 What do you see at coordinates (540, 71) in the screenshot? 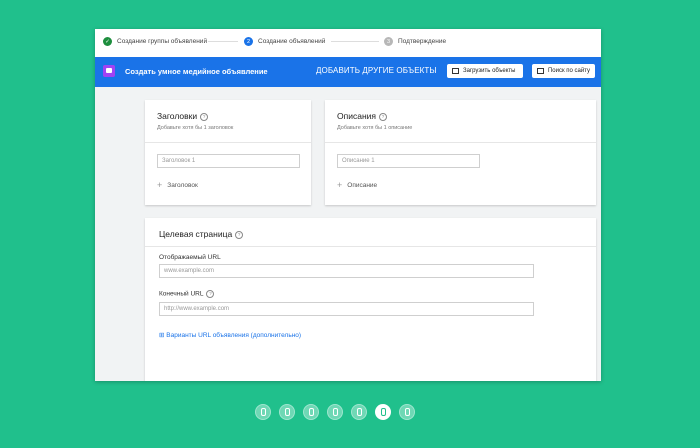
I see `browser-icon` at bounding box center [540, 71].